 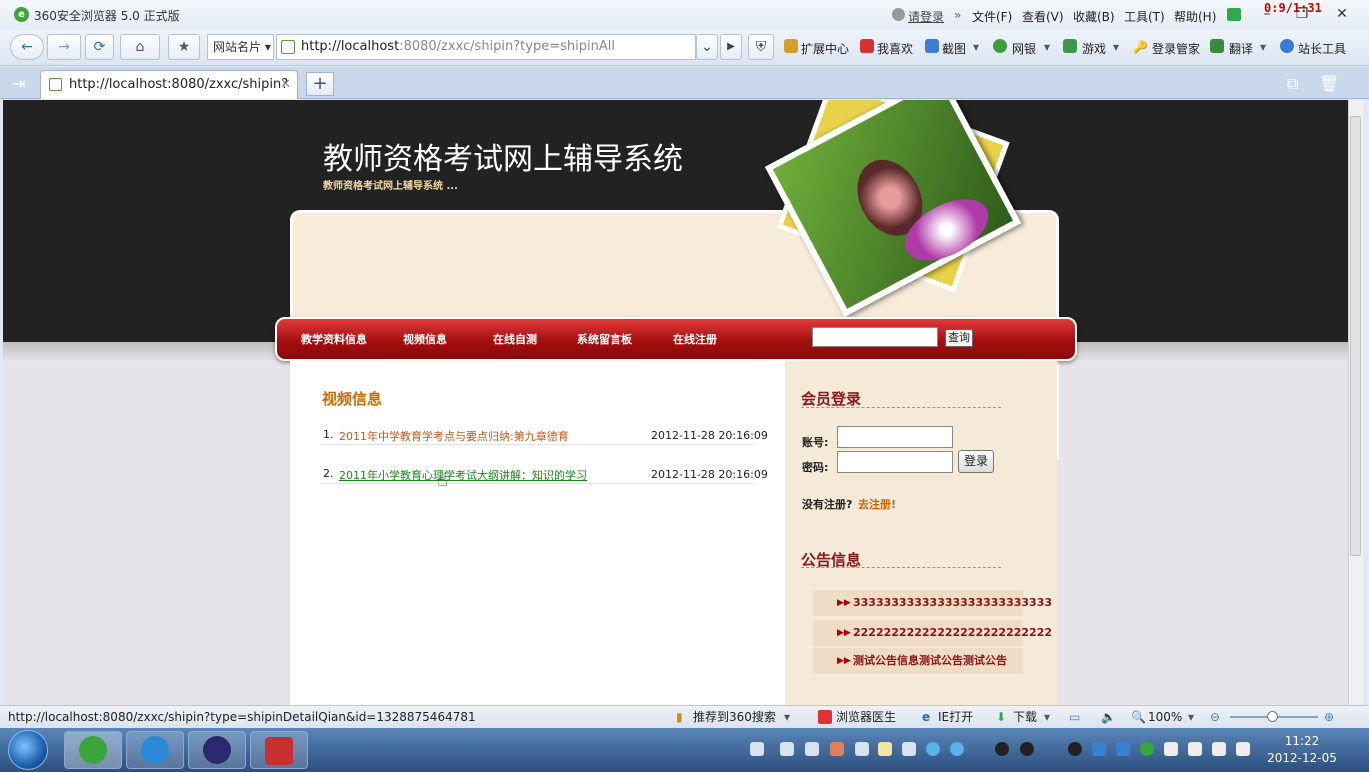 I want to click on nav-item-register: 在线注册, so click(x=695, y=339).